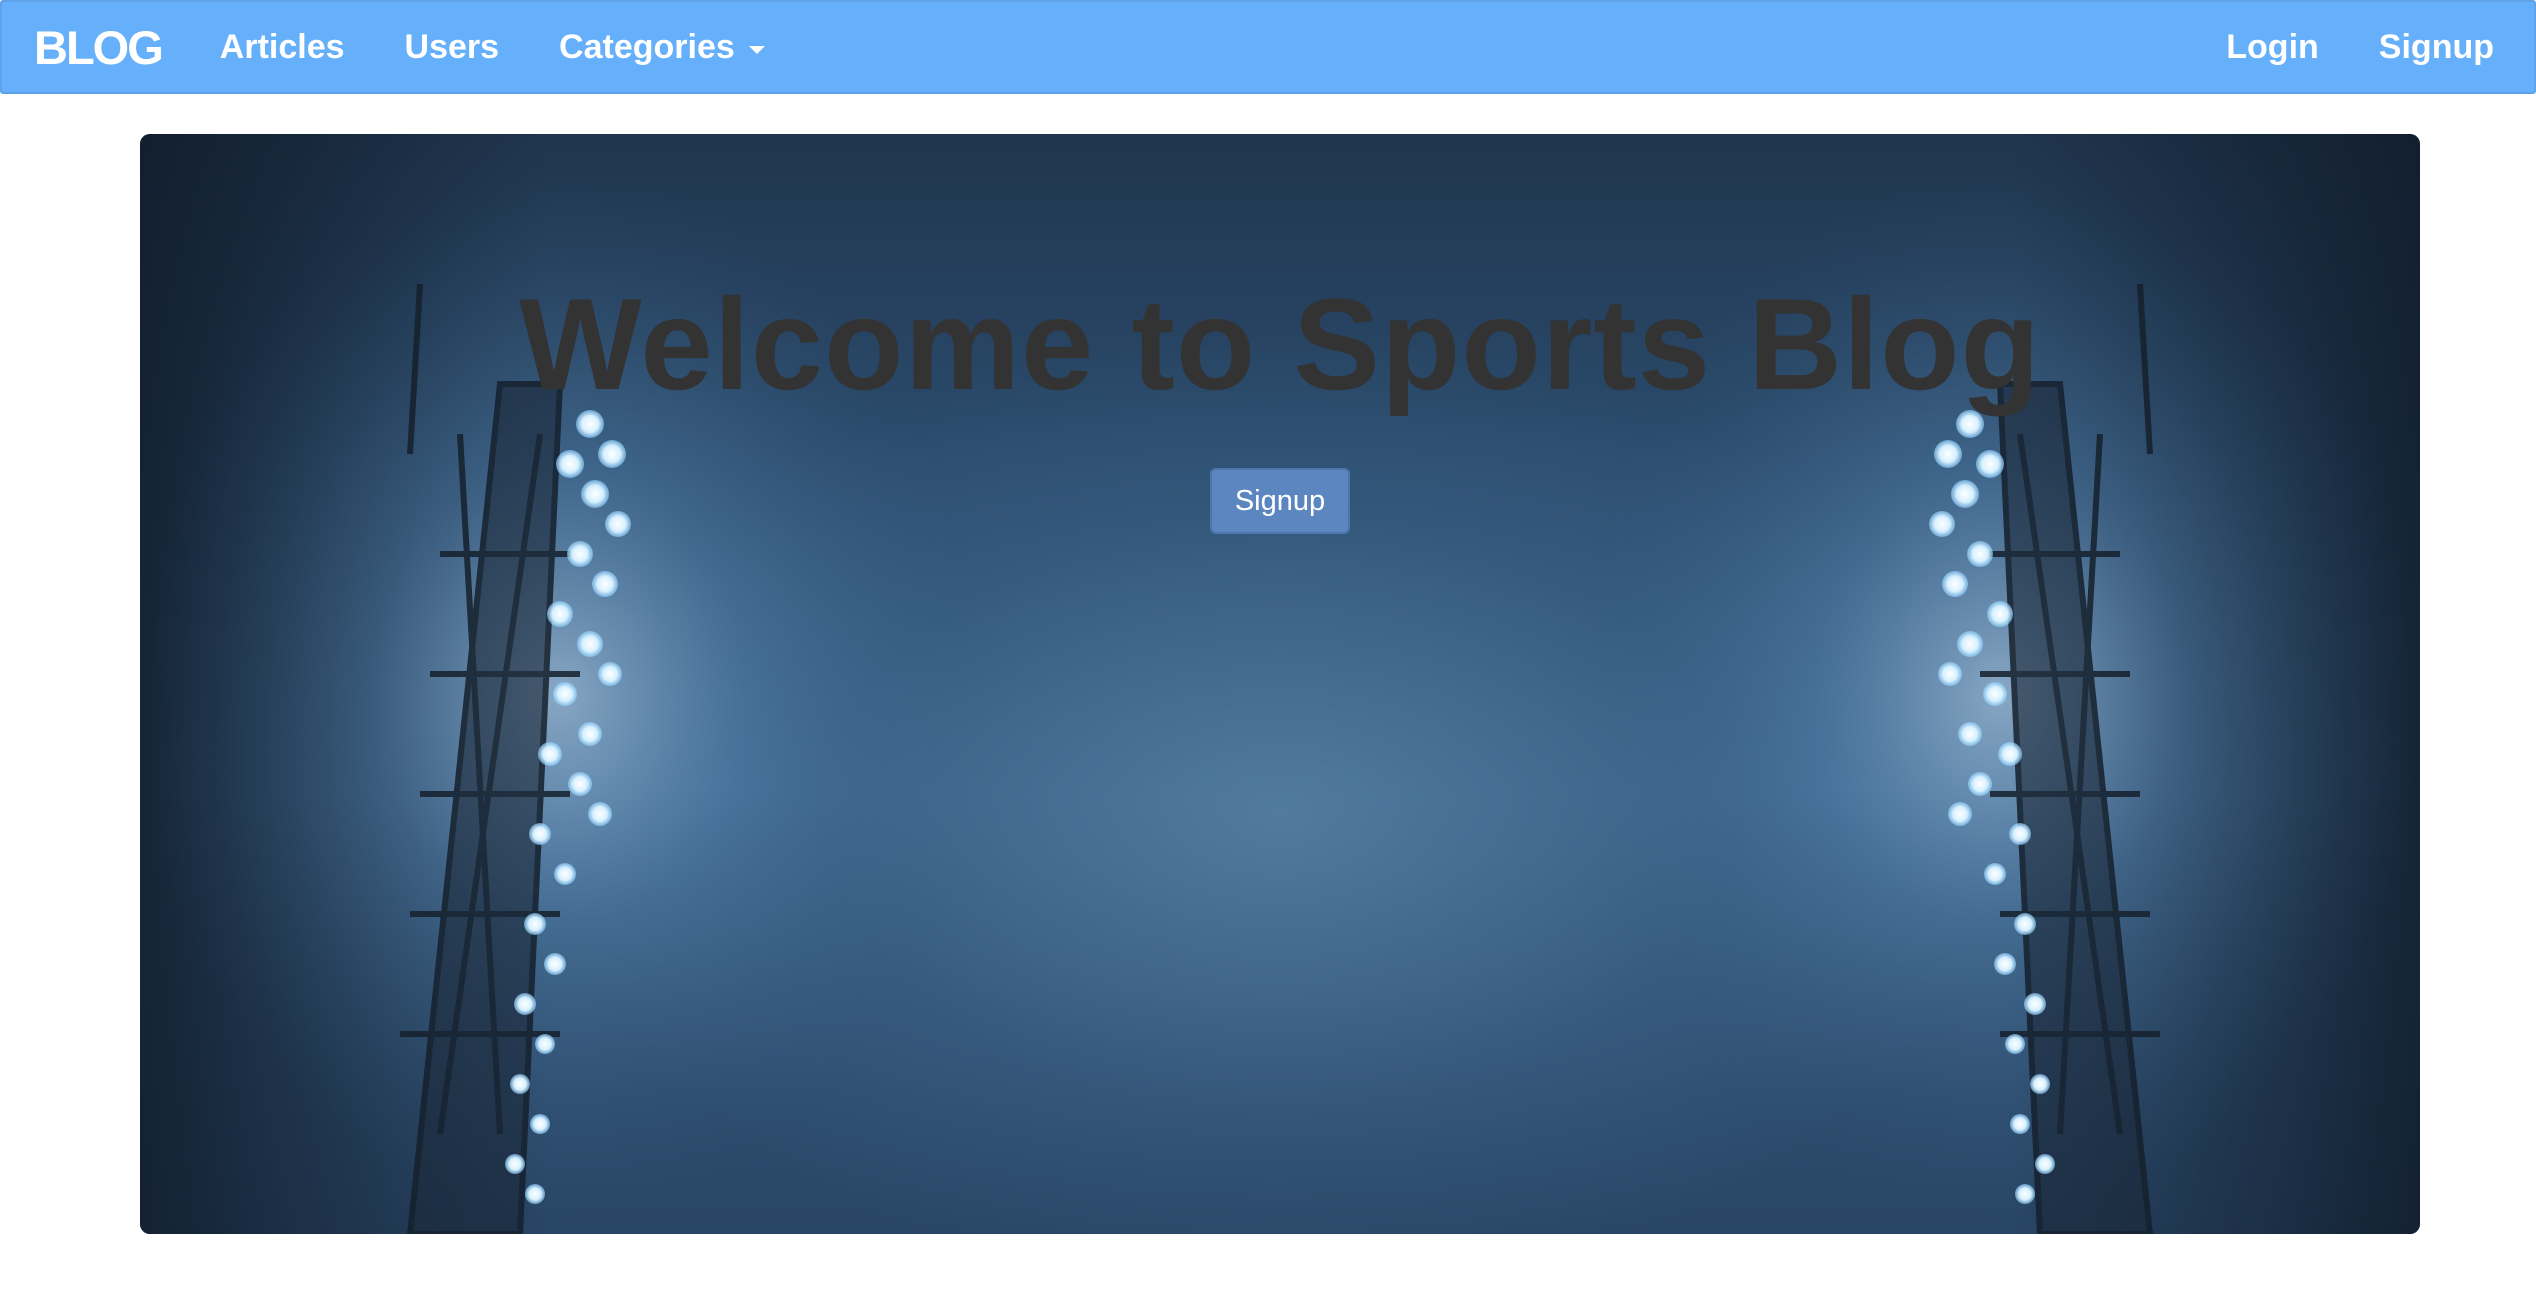  I want to click on navbar-right: Login Signup, so click(2365, 47).